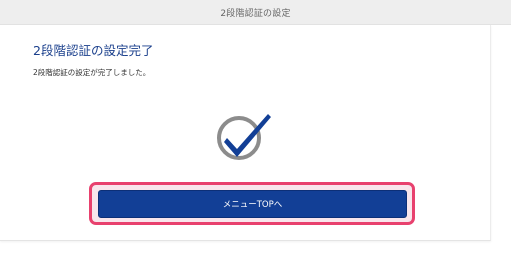 This screenshot has height=253, width=511. Describe the element at coordinates (92, 72) in the screenshot. I see `completion-message: 2段階認証の設定が完了しました。` at that location.